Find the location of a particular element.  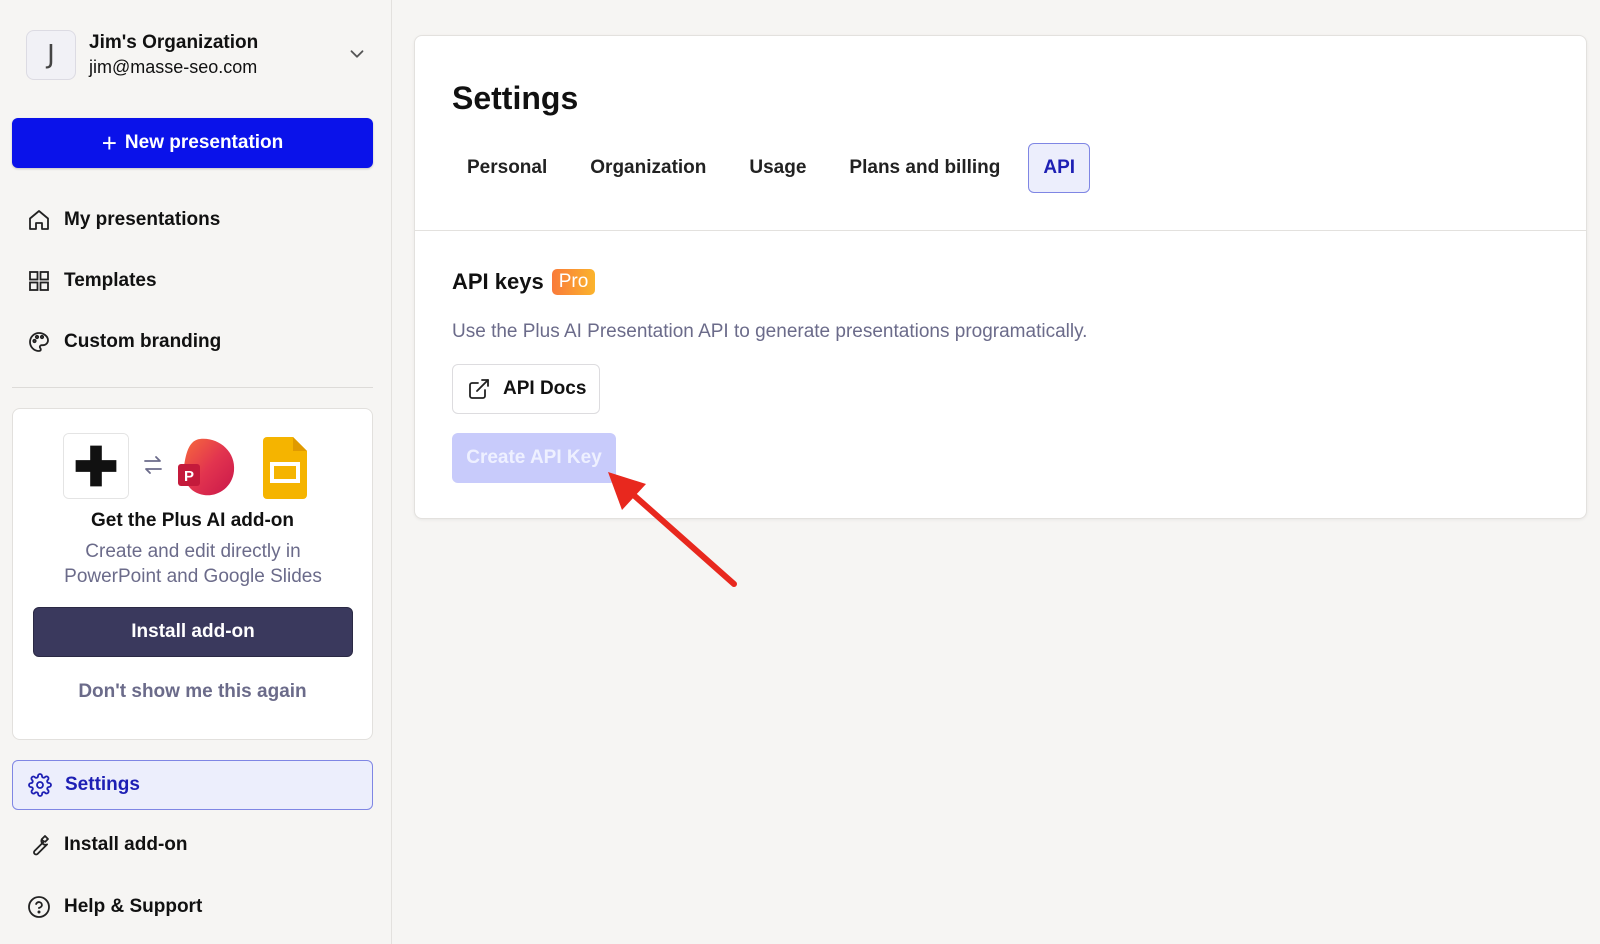

sidebar-item-settings: Settings is located at coordinates (192, 785).